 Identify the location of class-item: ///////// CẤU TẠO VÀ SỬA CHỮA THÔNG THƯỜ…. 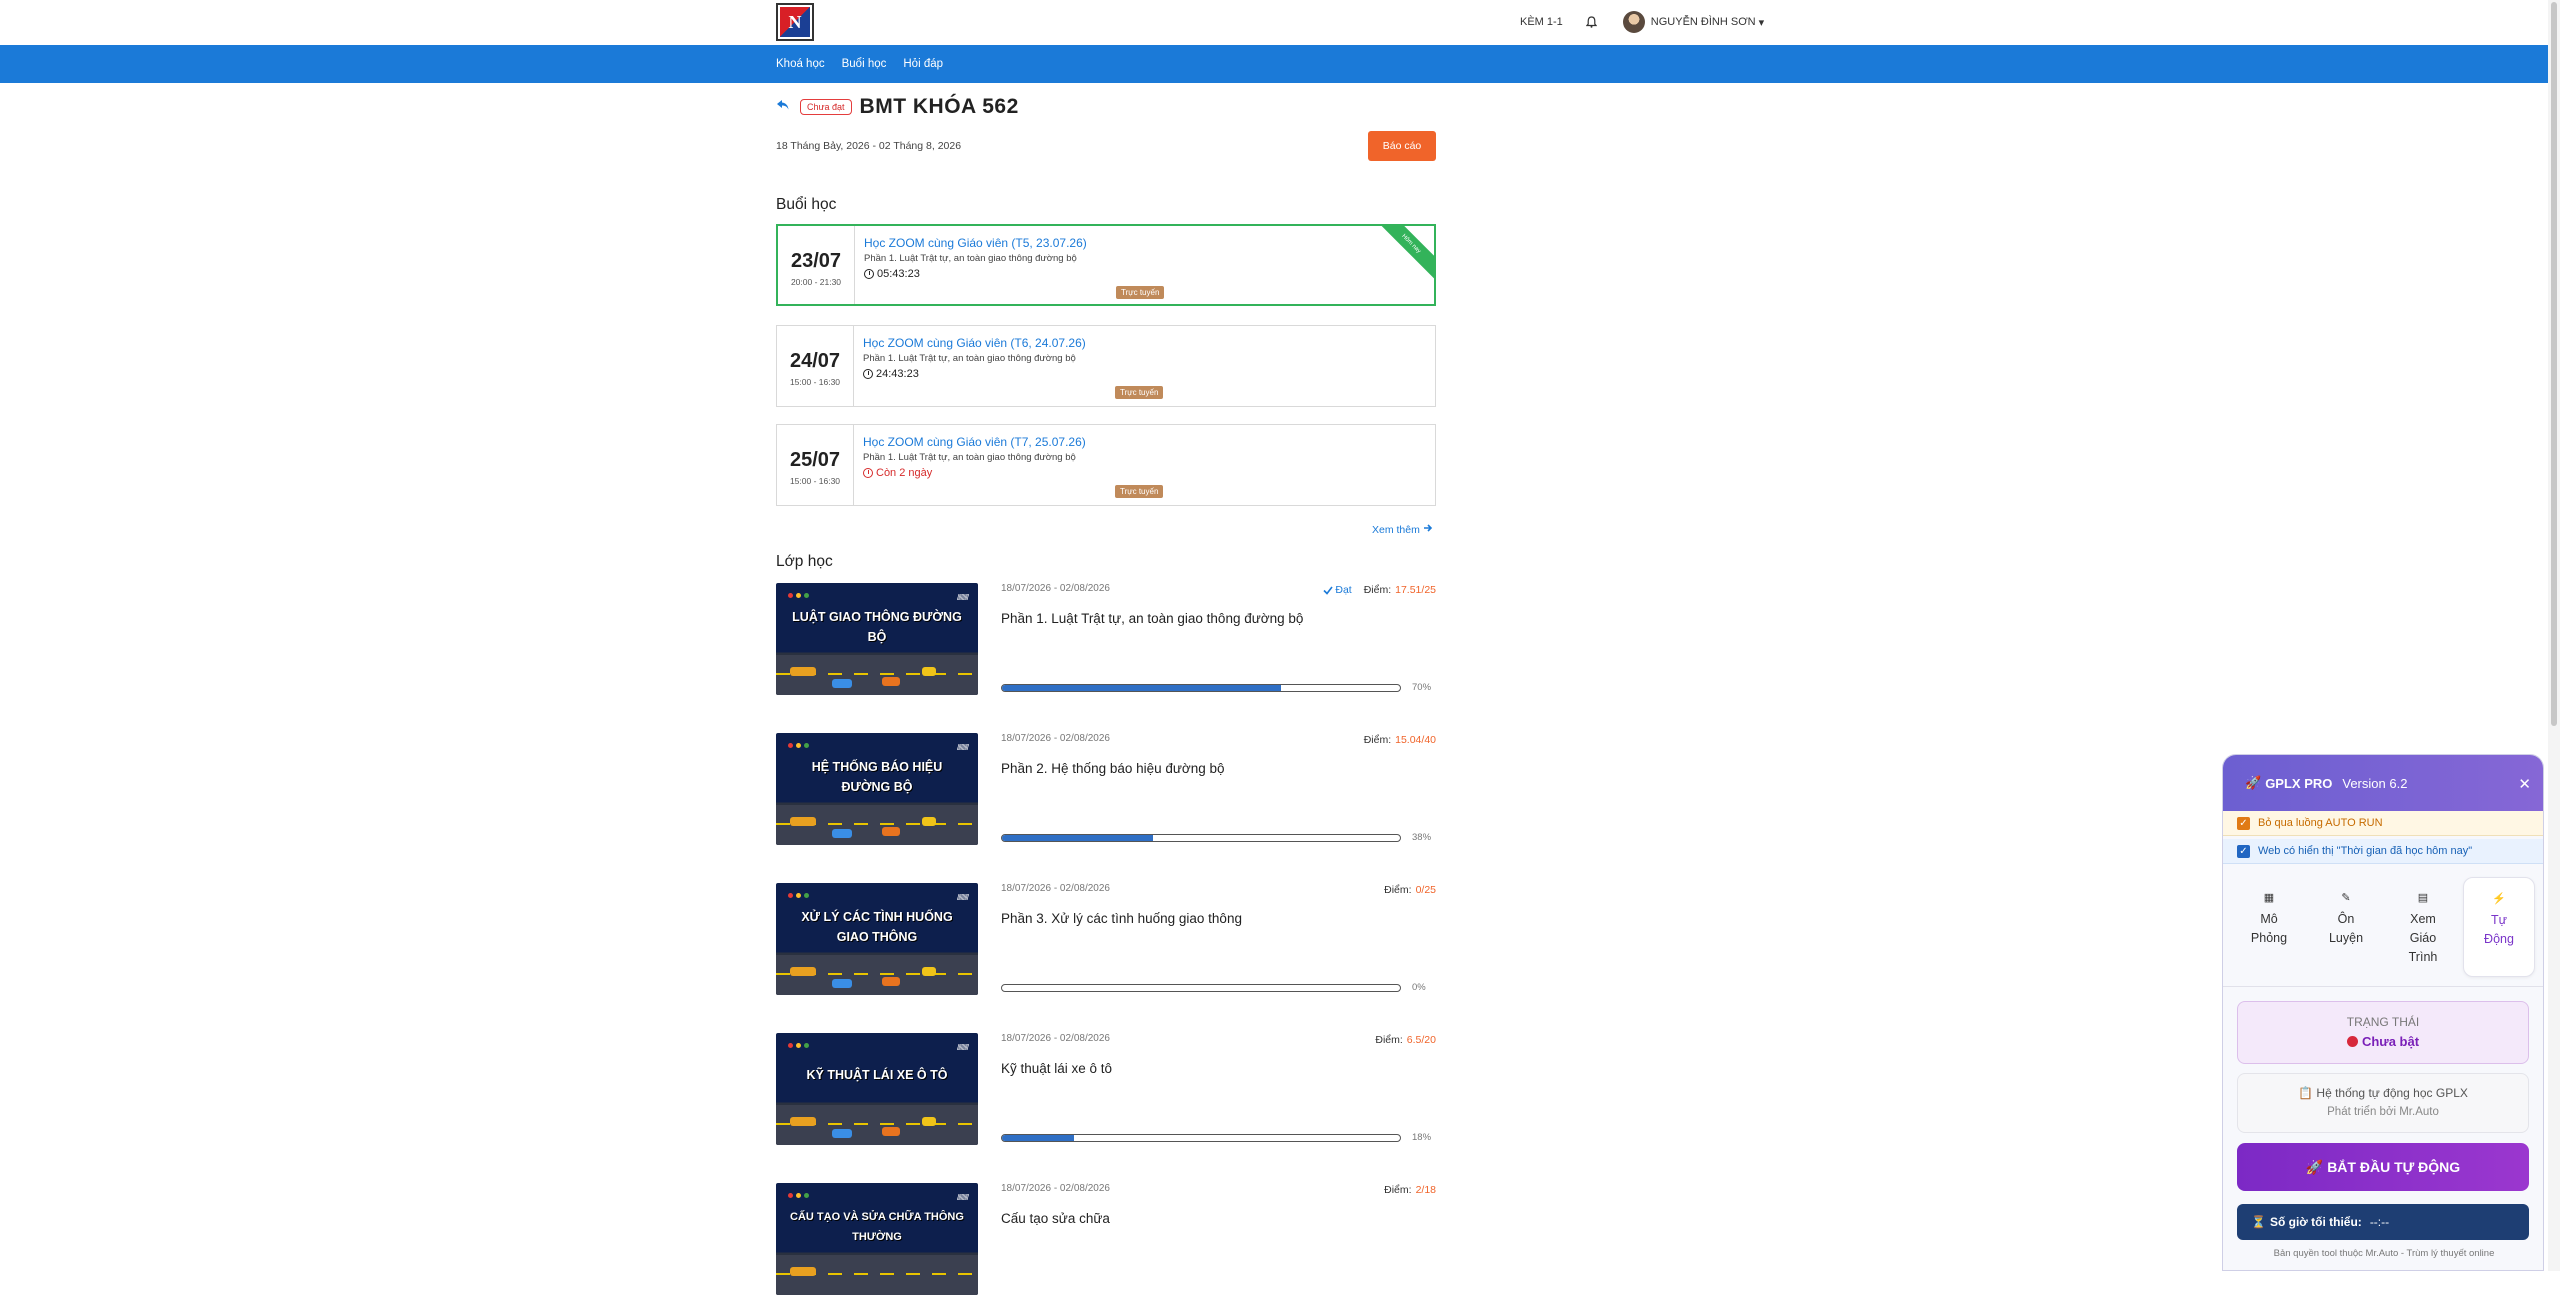
(1106, 1240).